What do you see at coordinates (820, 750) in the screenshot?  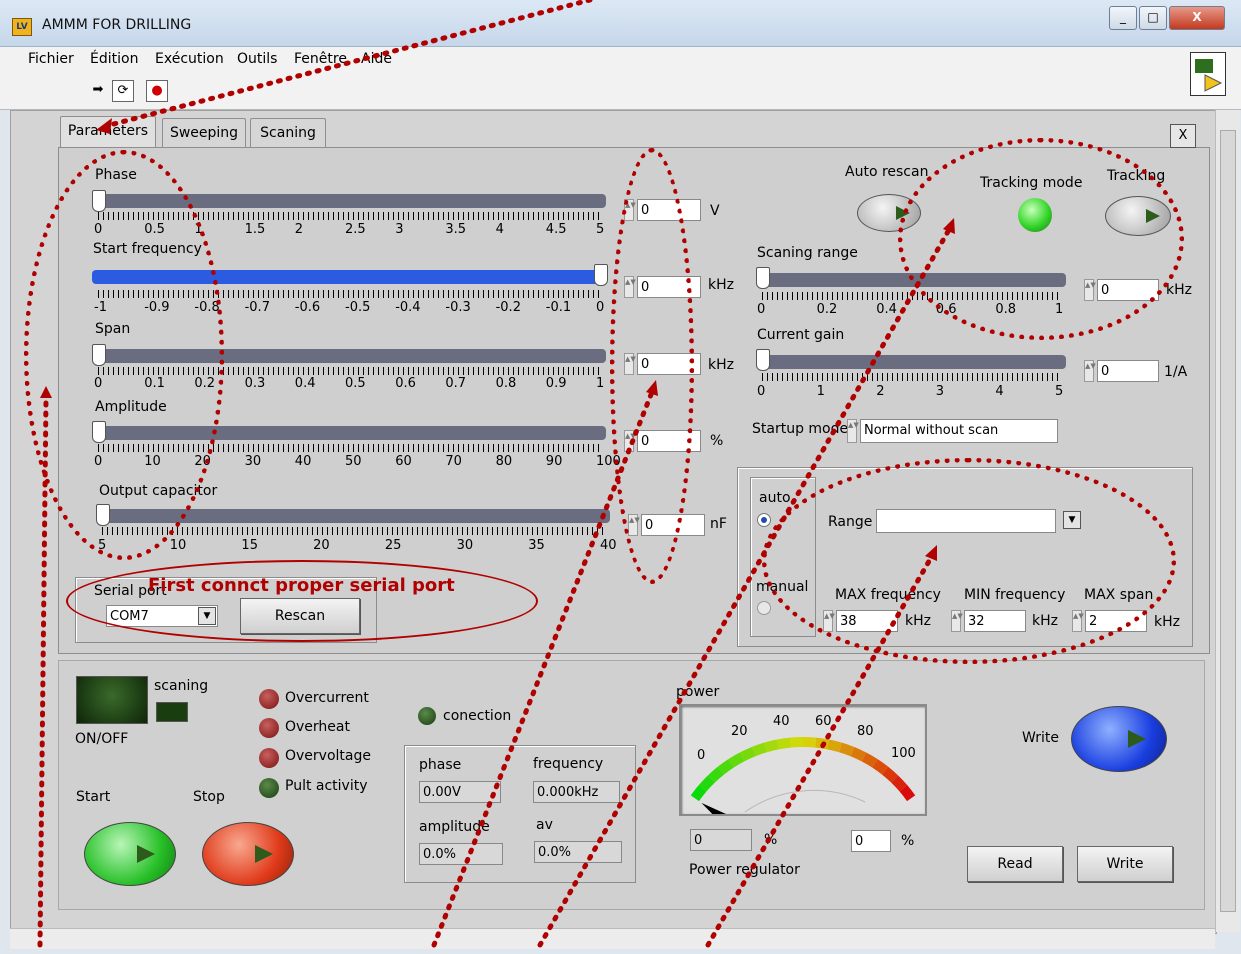 I see `arrow-to-range` at bounding box center [820, 750].